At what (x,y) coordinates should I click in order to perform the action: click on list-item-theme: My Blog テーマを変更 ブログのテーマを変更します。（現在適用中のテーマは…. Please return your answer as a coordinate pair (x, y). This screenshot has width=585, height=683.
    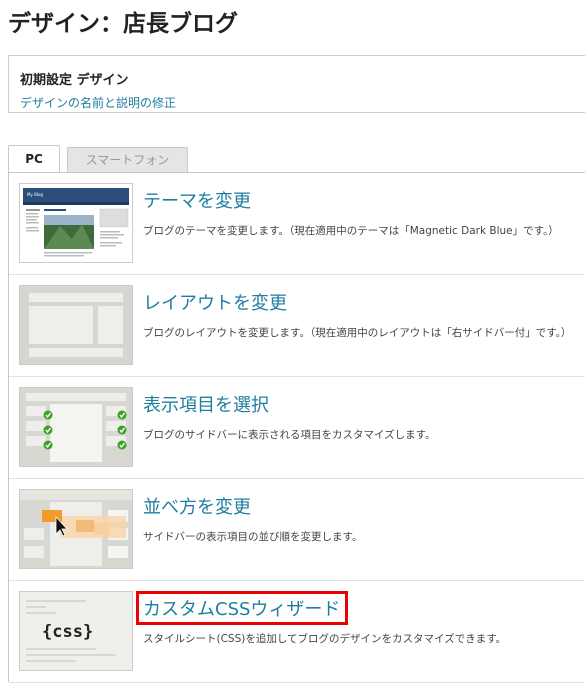
    Looking at the image, I should click on (297, 224).